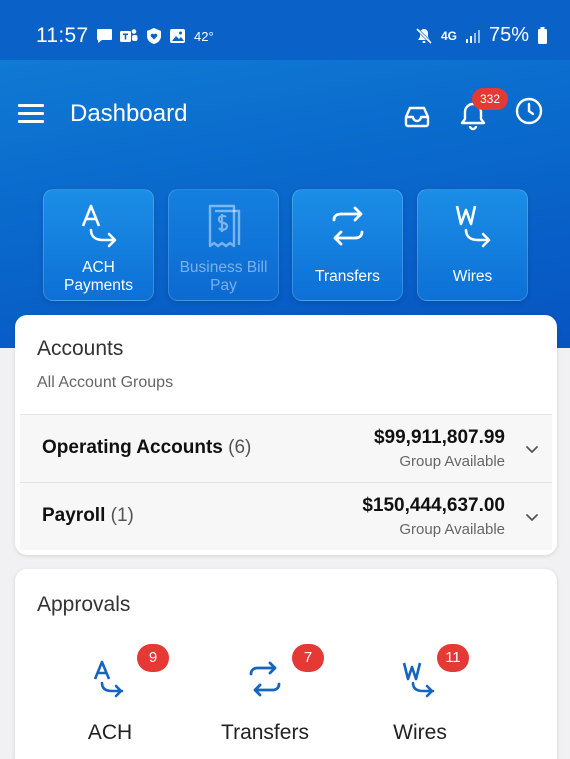  I want to click on account-group-name-text: Payroll, so click(74, 515).